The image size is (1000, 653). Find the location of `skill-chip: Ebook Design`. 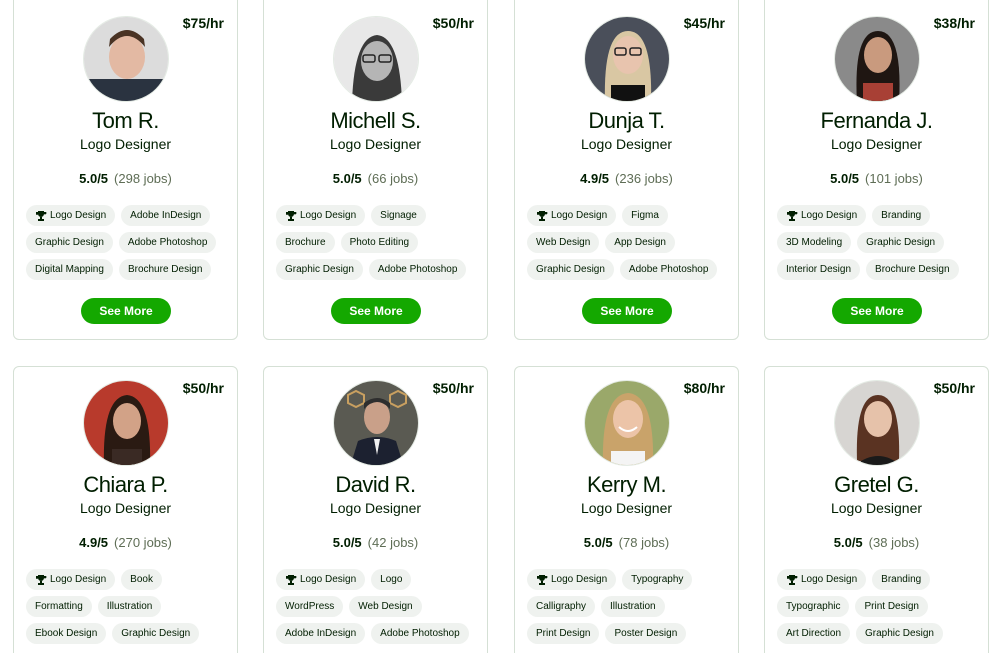

skill-chip: Ebook Design is located at coordinates (66, 633).